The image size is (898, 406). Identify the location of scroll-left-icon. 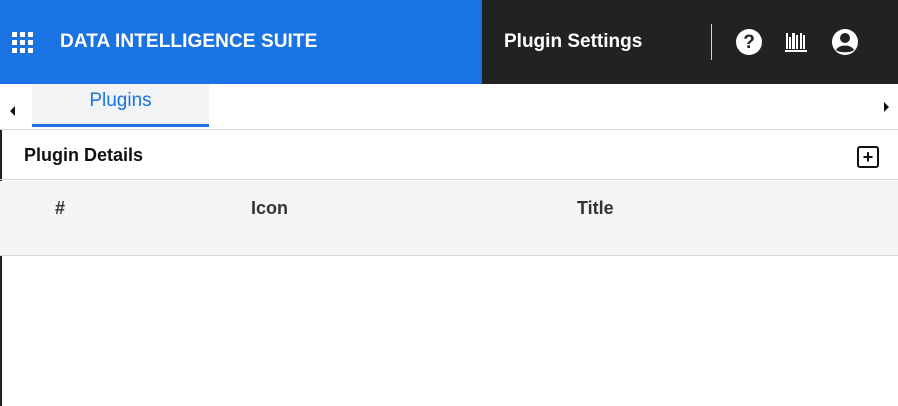
(12, 111).